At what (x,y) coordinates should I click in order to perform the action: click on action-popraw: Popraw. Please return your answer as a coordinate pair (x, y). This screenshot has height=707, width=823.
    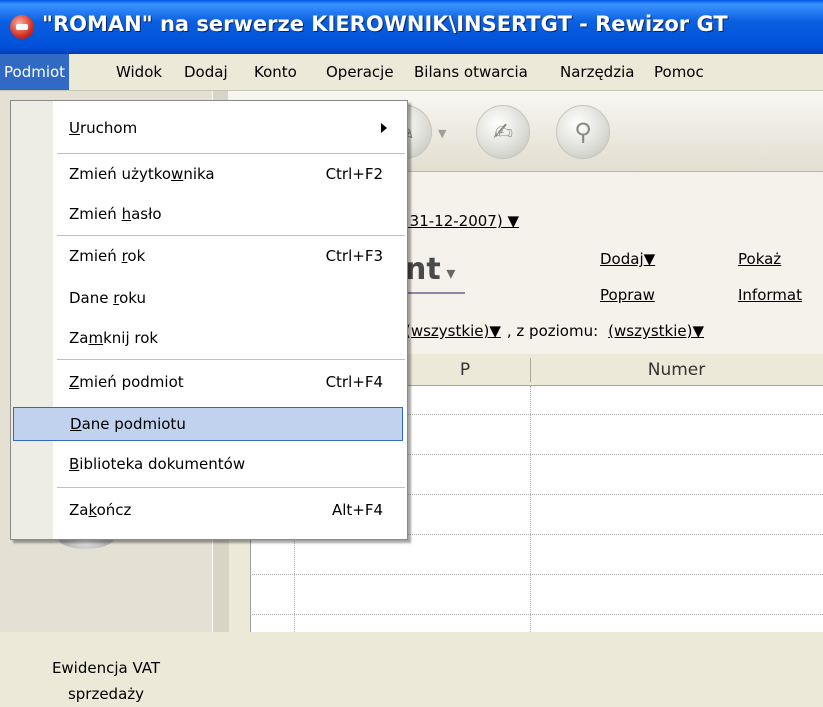
    Looking at the image, I should click on (627, 295).